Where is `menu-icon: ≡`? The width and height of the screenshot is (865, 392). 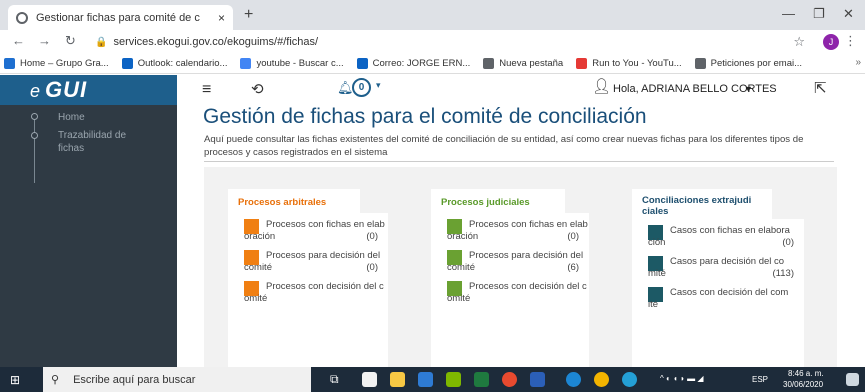
menu-icon: ≡ is located at coordinates (206, 90).